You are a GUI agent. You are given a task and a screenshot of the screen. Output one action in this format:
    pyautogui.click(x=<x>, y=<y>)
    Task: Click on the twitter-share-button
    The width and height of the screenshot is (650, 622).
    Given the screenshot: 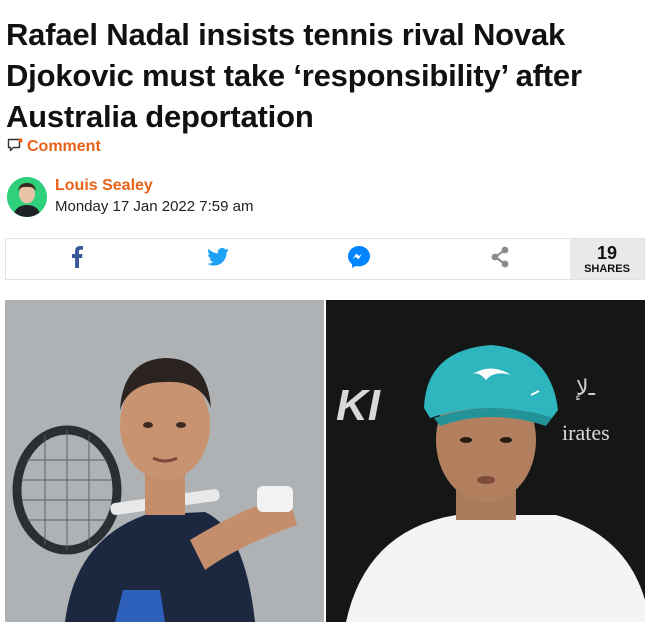 What is the action you would take?
    pyautogui.click(x=217, y=259)
    